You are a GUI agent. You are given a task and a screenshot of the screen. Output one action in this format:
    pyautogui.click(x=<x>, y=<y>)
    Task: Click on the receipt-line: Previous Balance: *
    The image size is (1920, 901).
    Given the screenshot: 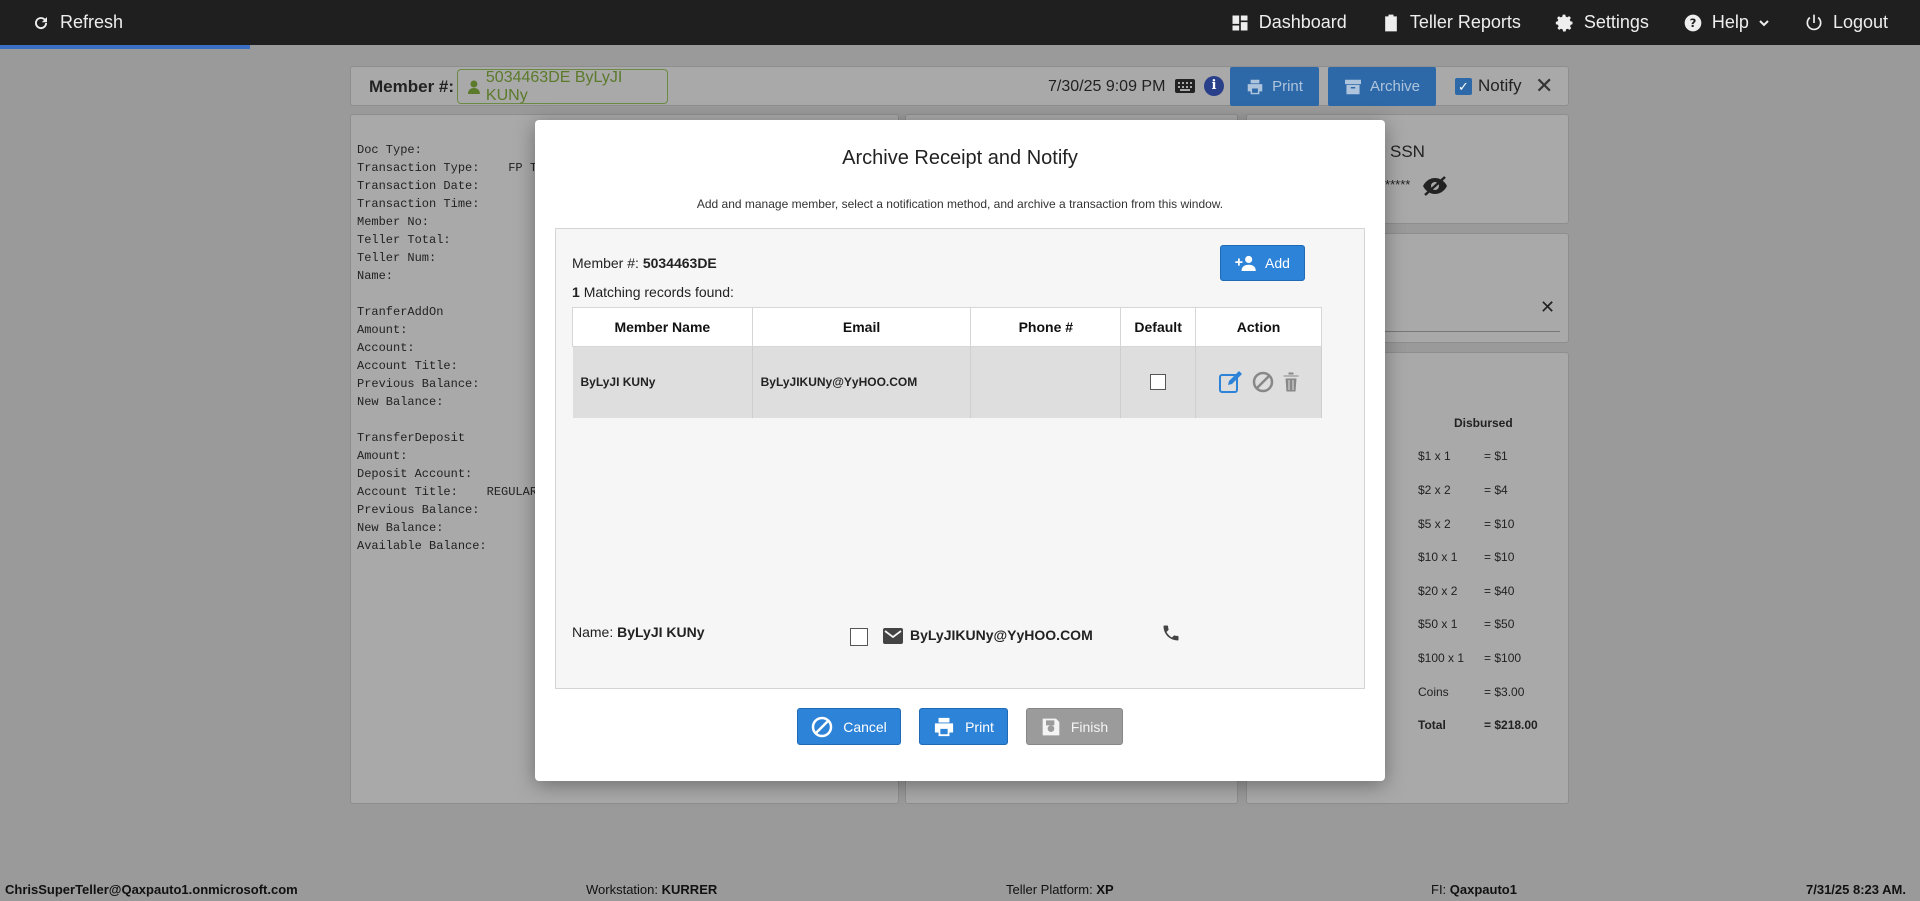 What is the action you would take?
    pyautogui.click(x=454, y=510)
    